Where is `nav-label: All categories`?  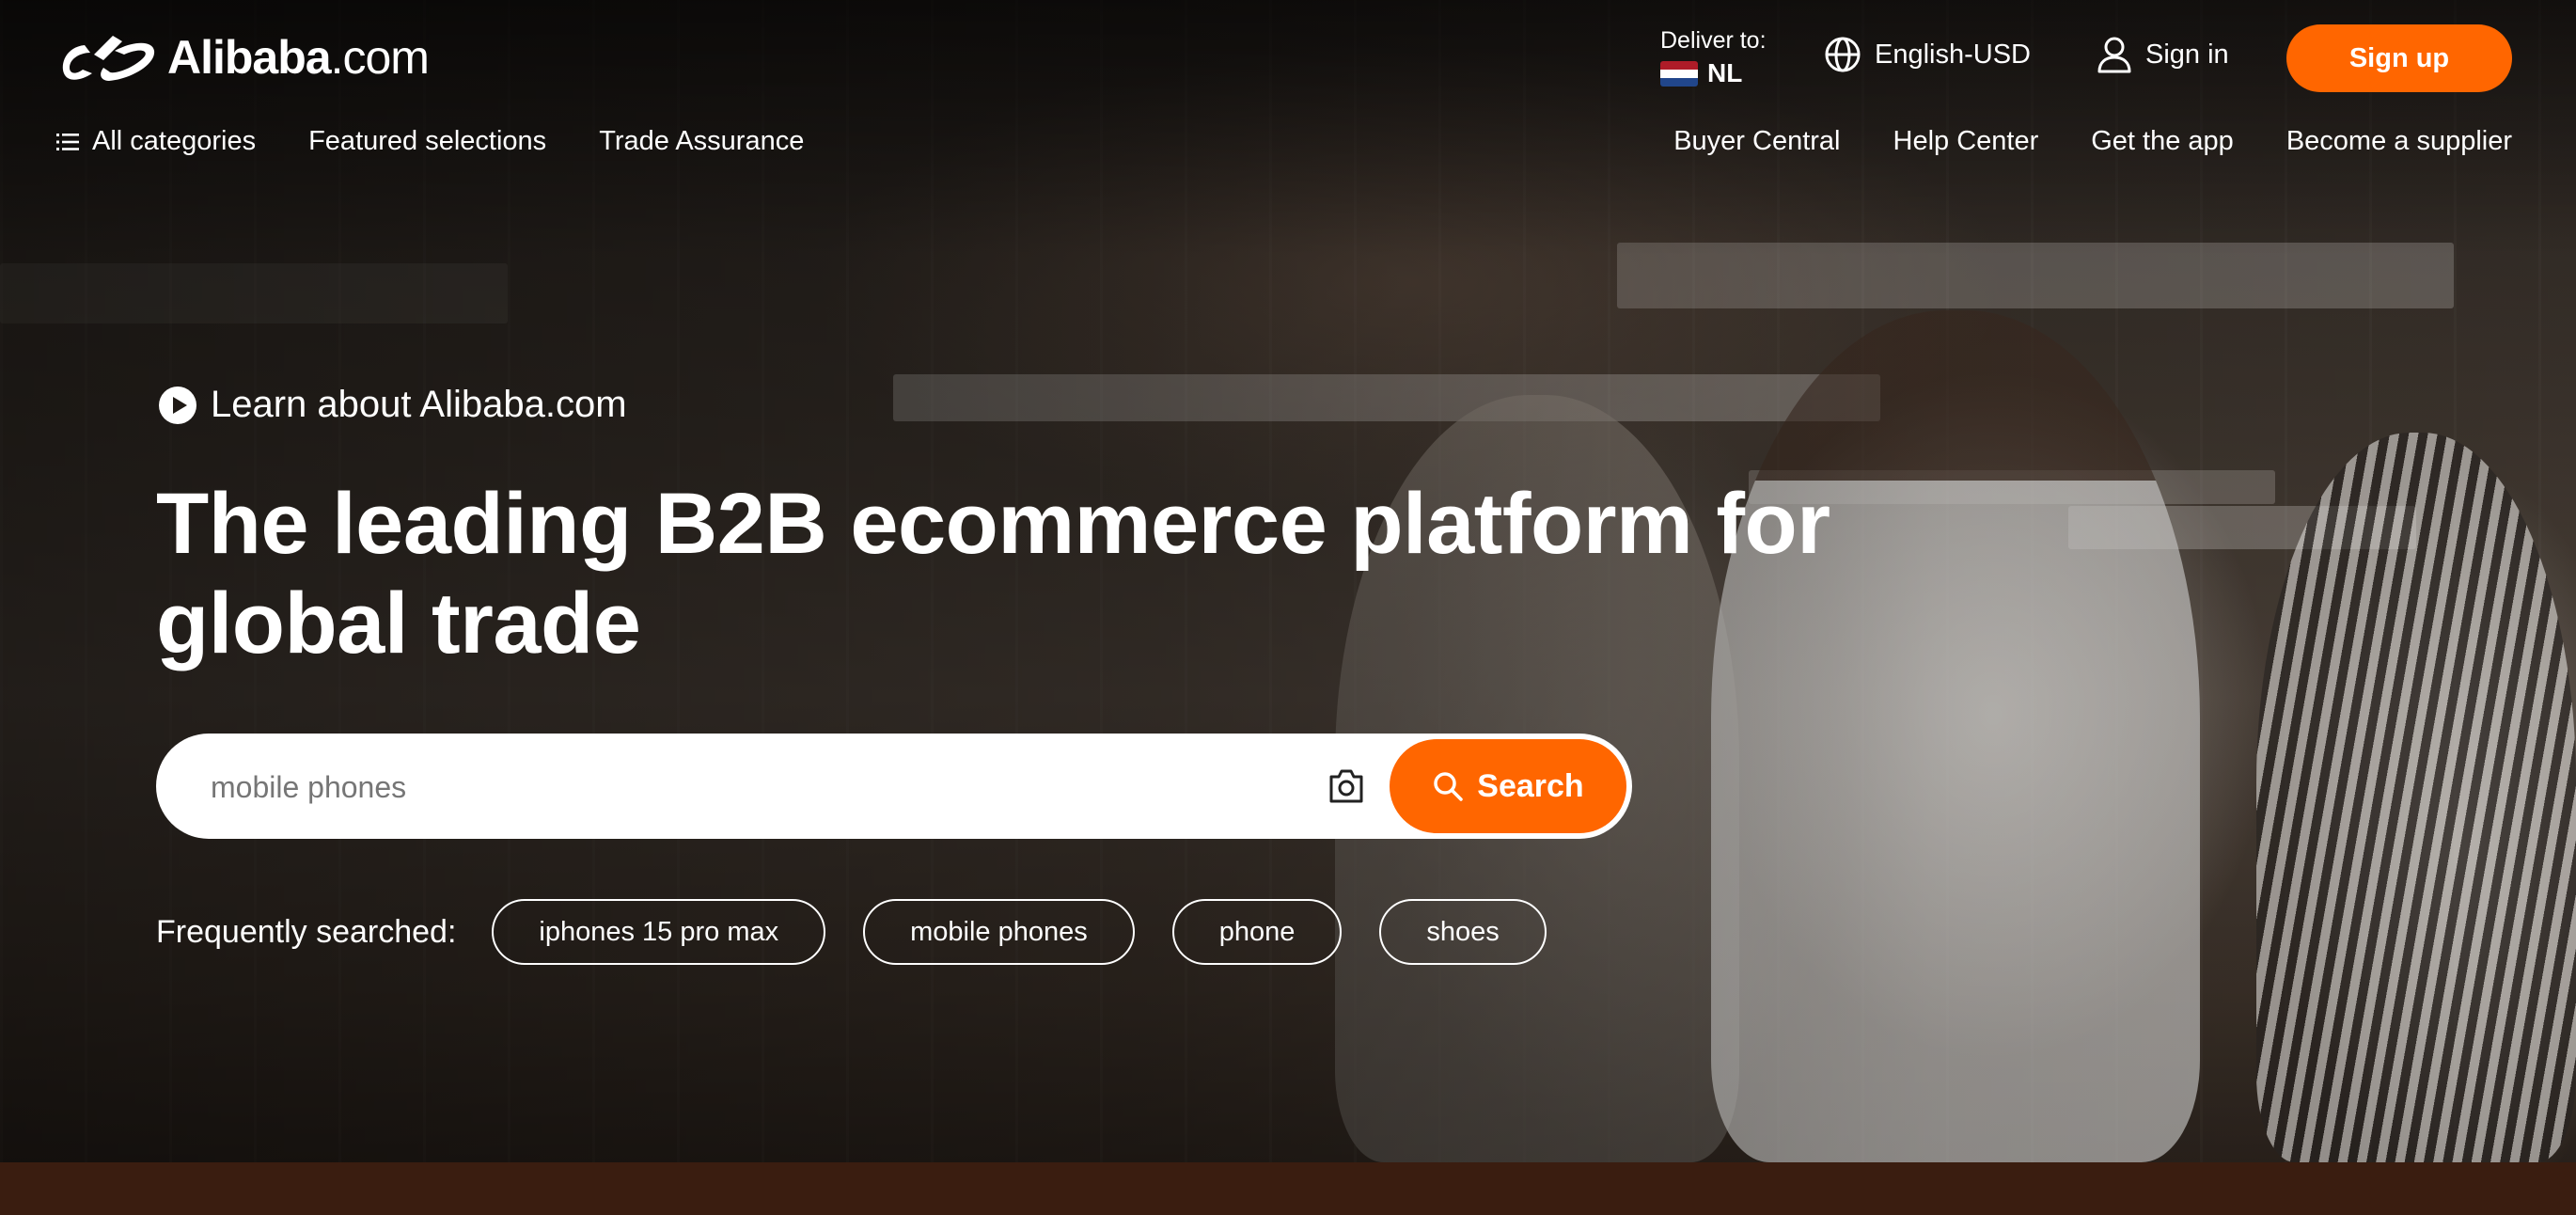 nav-label: All categories is located at coordinates (175, 141).